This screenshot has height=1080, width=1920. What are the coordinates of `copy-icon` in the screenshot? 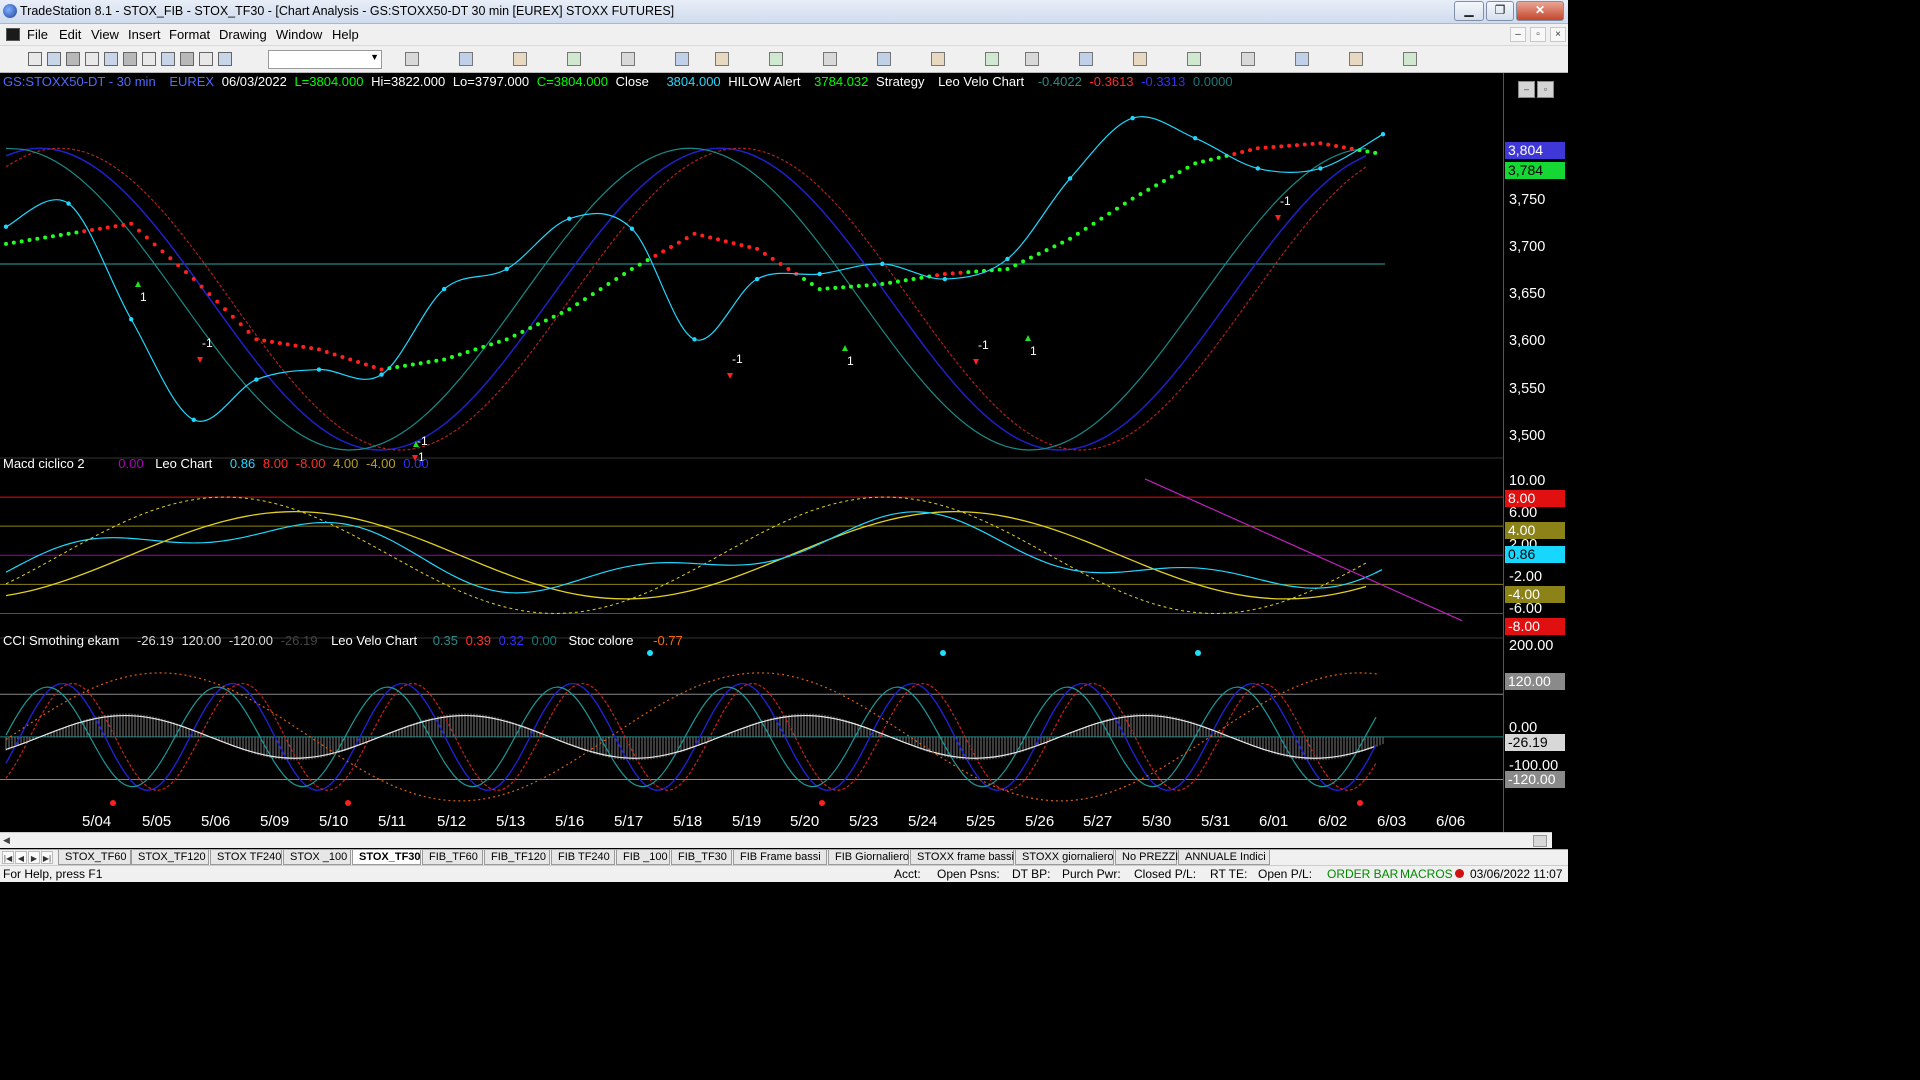 It's located at (92, 59).